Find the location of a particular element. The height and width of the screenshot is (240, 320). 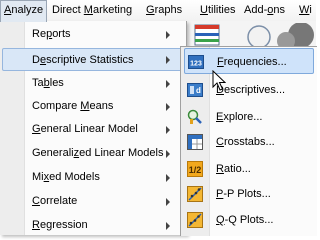

menu-label: Add- is located at coordinates (256, 10).